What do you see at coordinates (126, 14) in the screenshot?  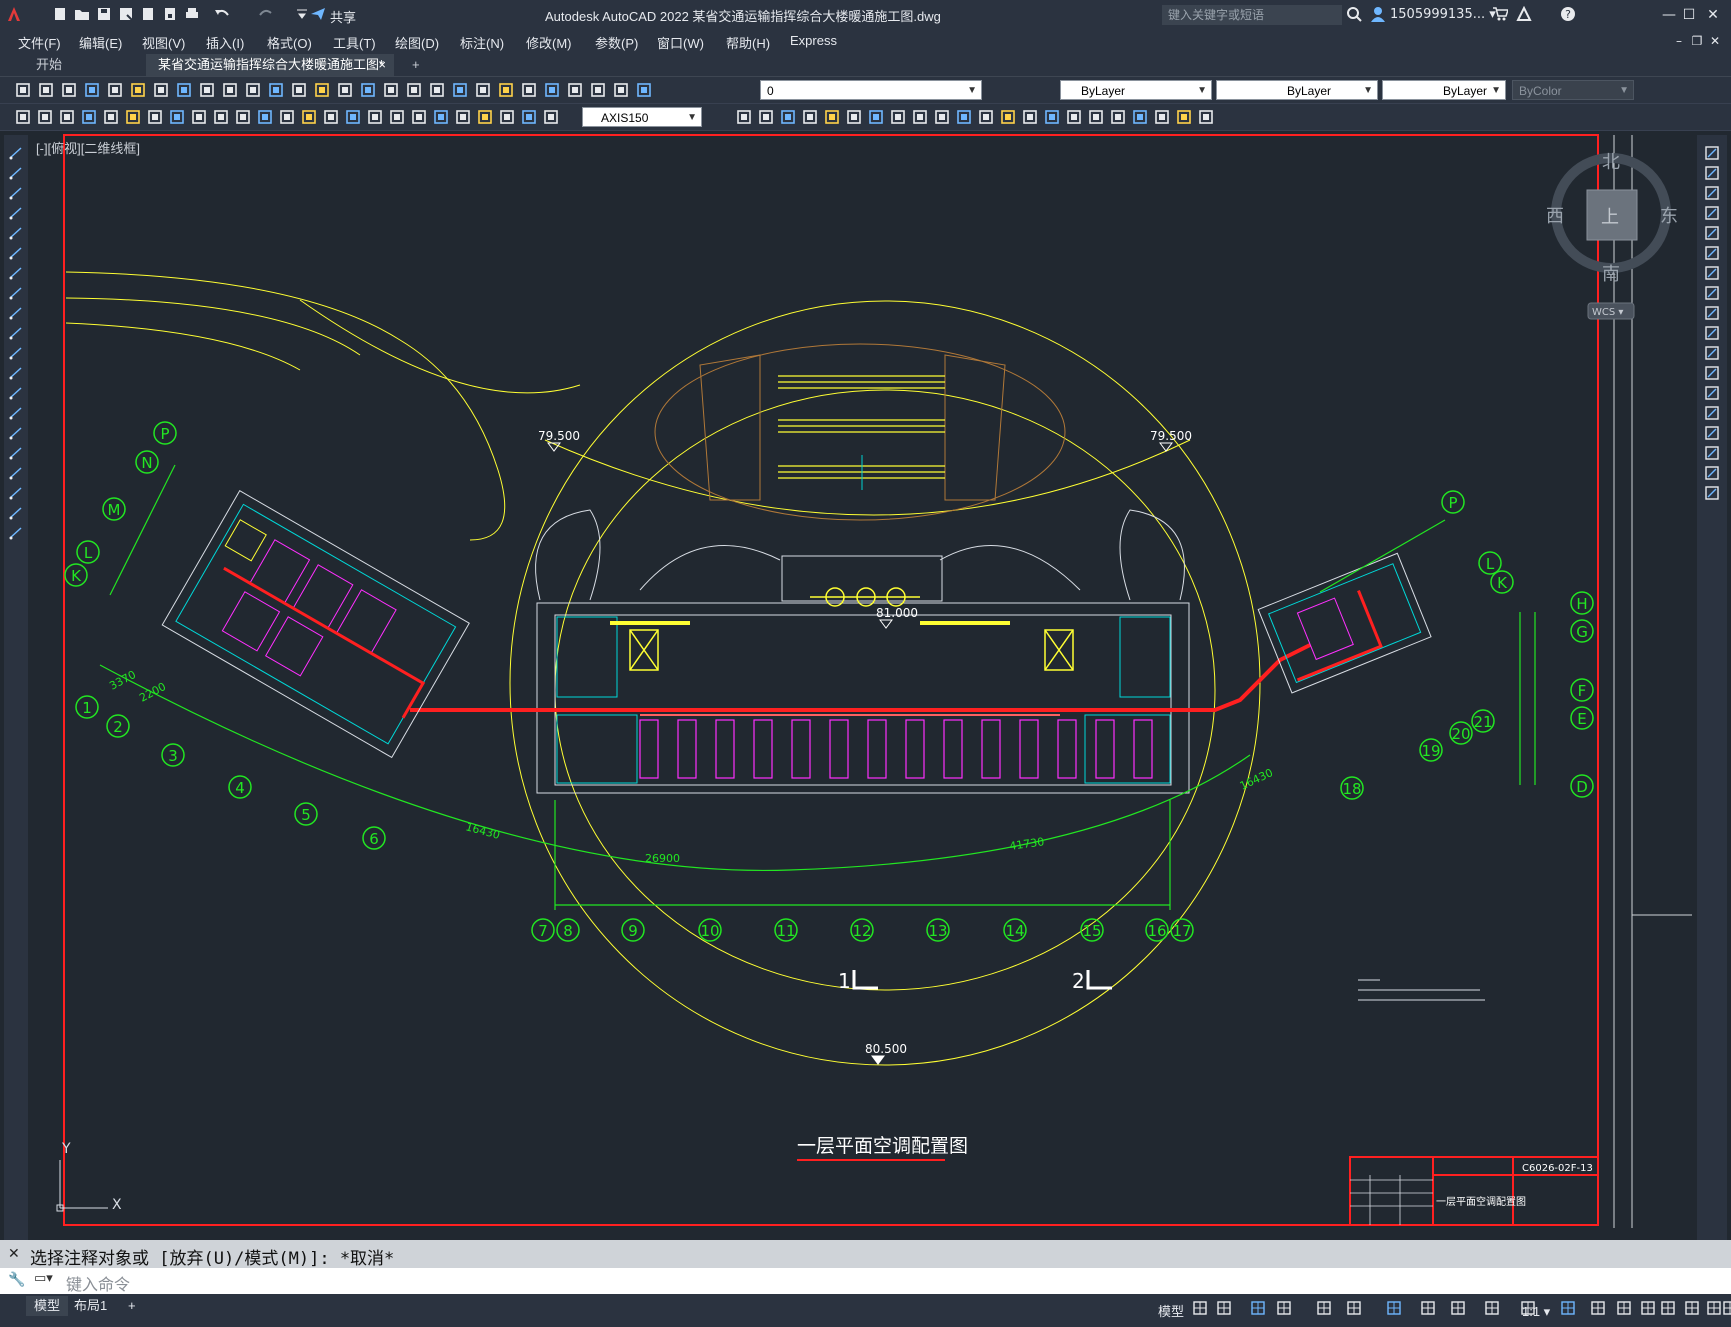 I see `save-as-icon` at bounding box center [126, 14].